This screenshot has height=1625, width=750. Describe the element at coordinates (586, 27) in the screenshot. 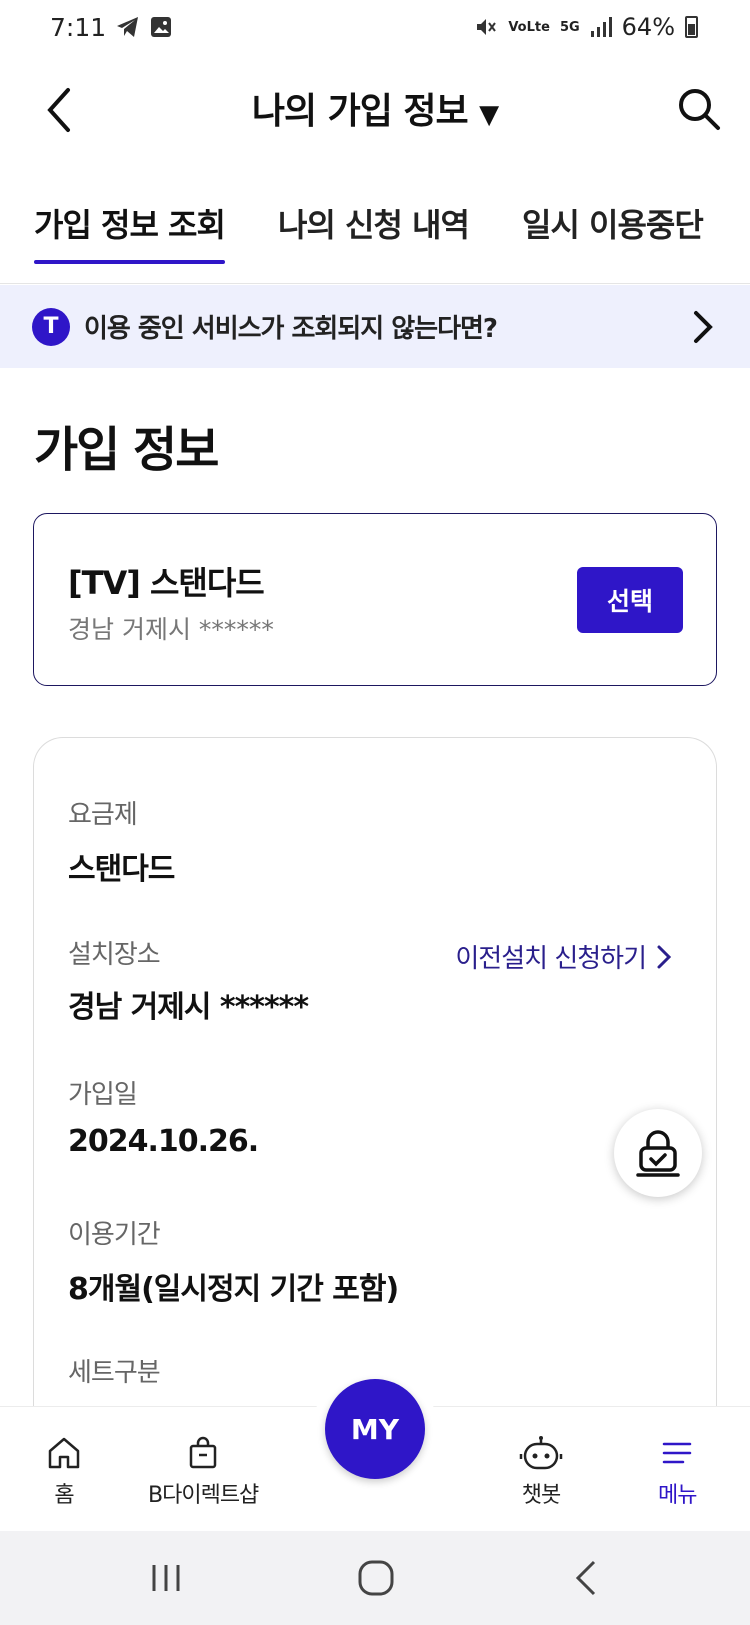

I see `status-right: VoLte 5G 64%` at that location.